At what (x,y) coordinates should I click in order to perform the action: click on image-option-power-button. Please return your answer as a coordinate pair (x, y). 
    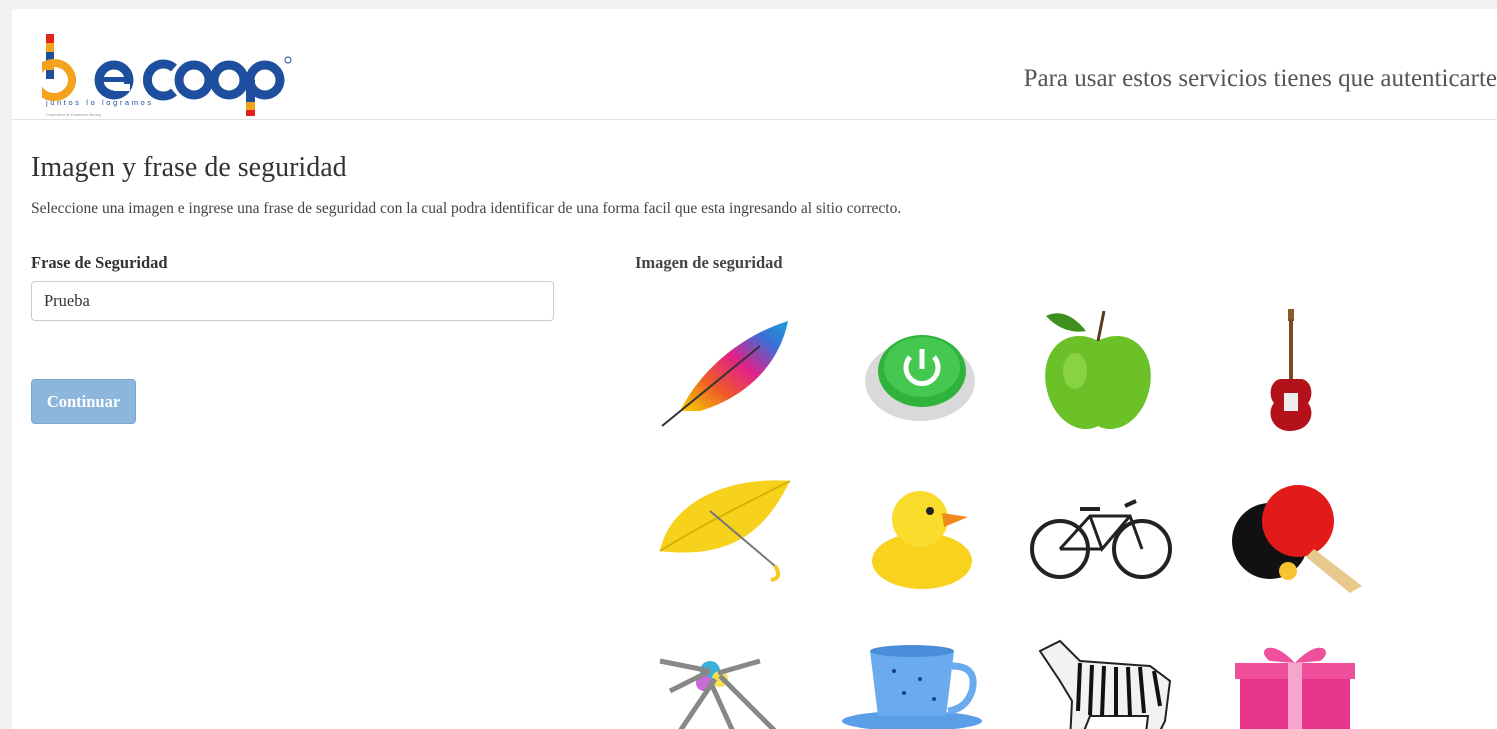
    Looking at the image, I should click on (910, 371).